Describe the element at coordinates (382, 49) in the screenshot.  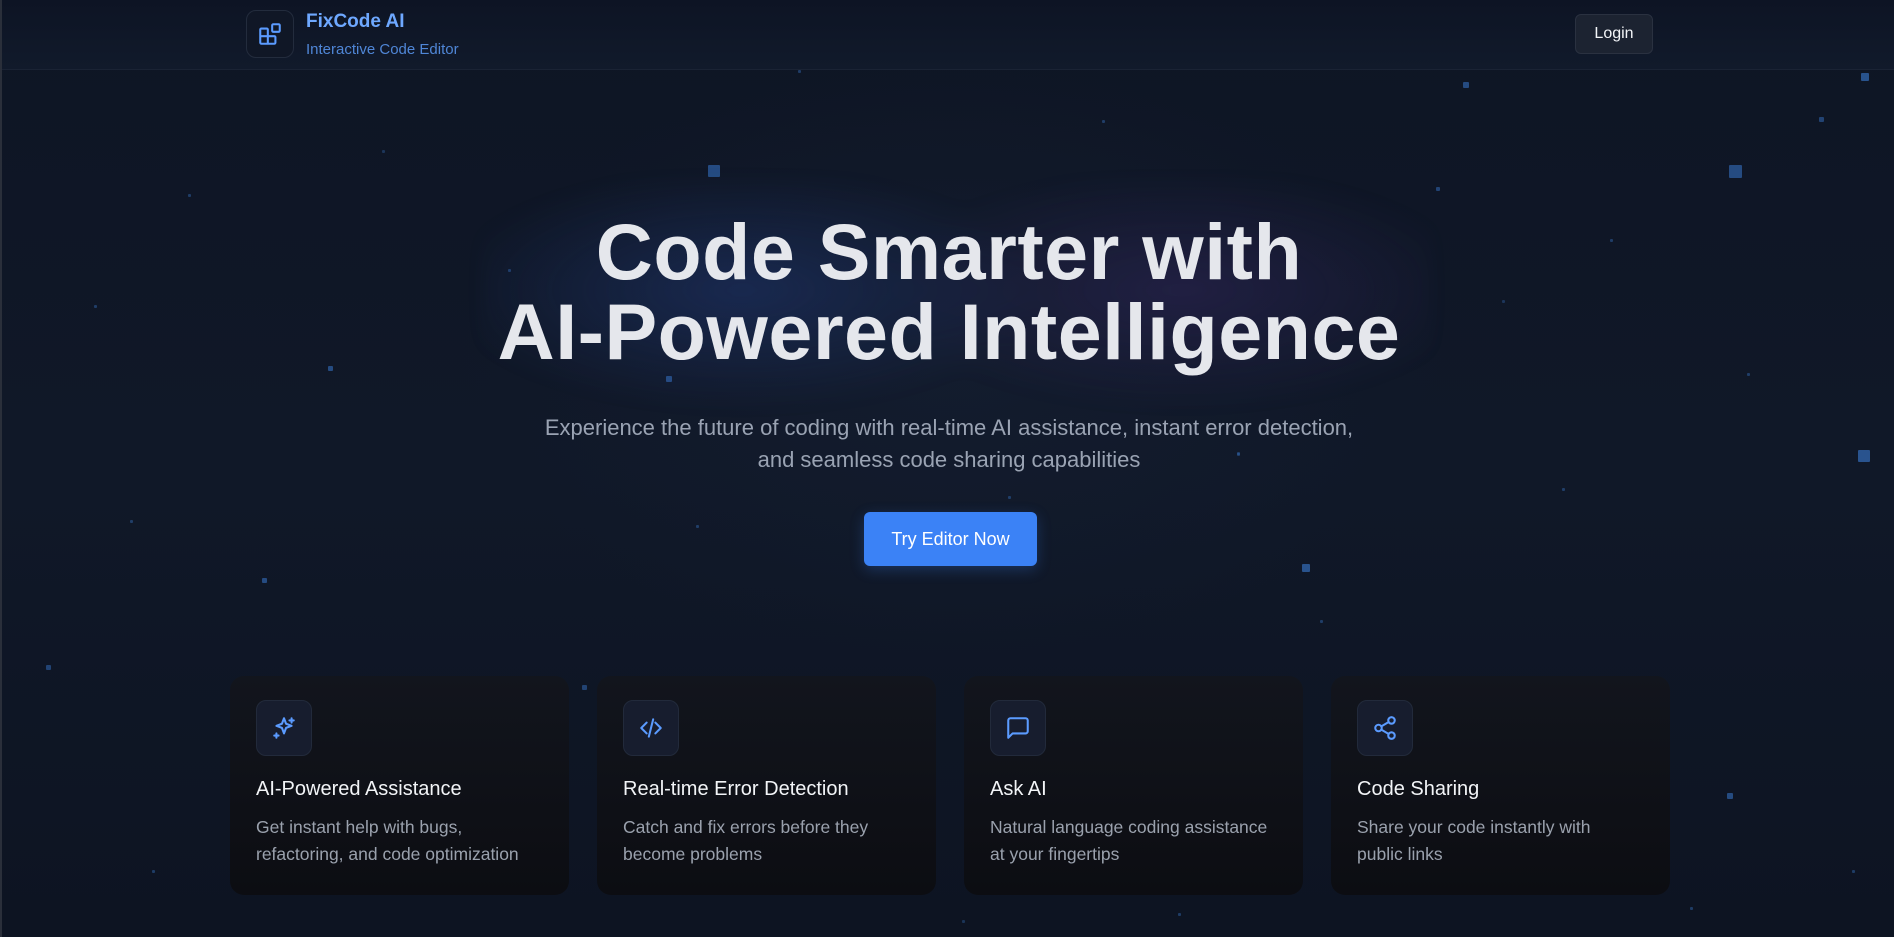
I see `brand-subtitle: Interactive Code Editor` at that location.